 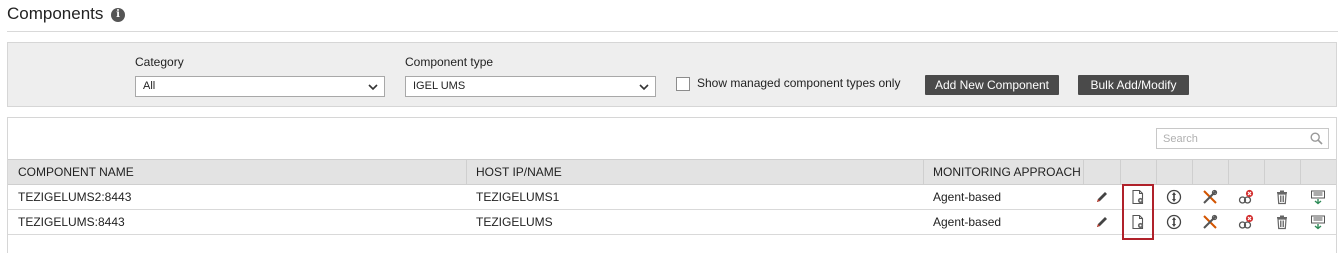 I want to click on component-type-select: IGEL UMS, so click(x=530, y=86).